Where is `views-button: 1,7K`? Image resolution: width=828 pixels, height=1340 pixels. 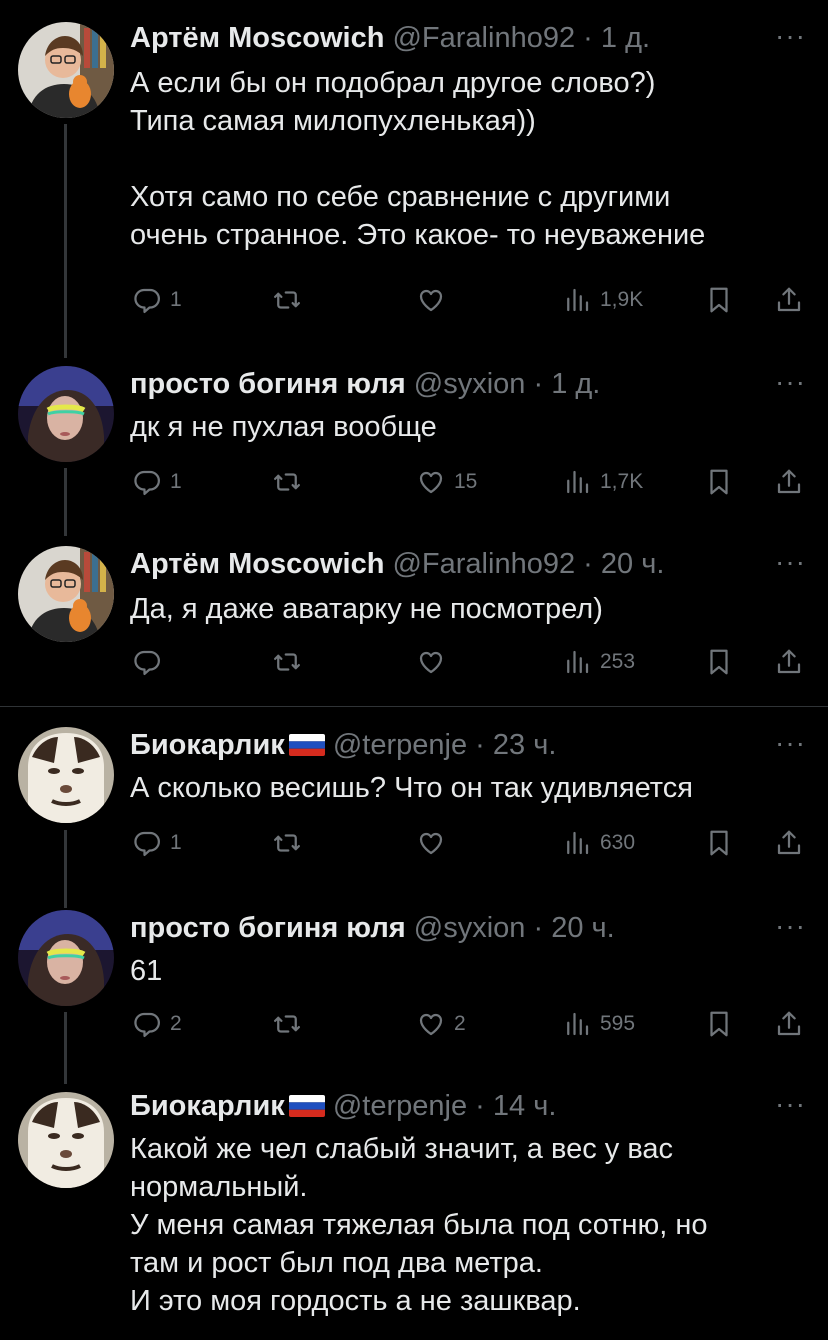
views-button: 1,7K is located at coordinates (602, 482).